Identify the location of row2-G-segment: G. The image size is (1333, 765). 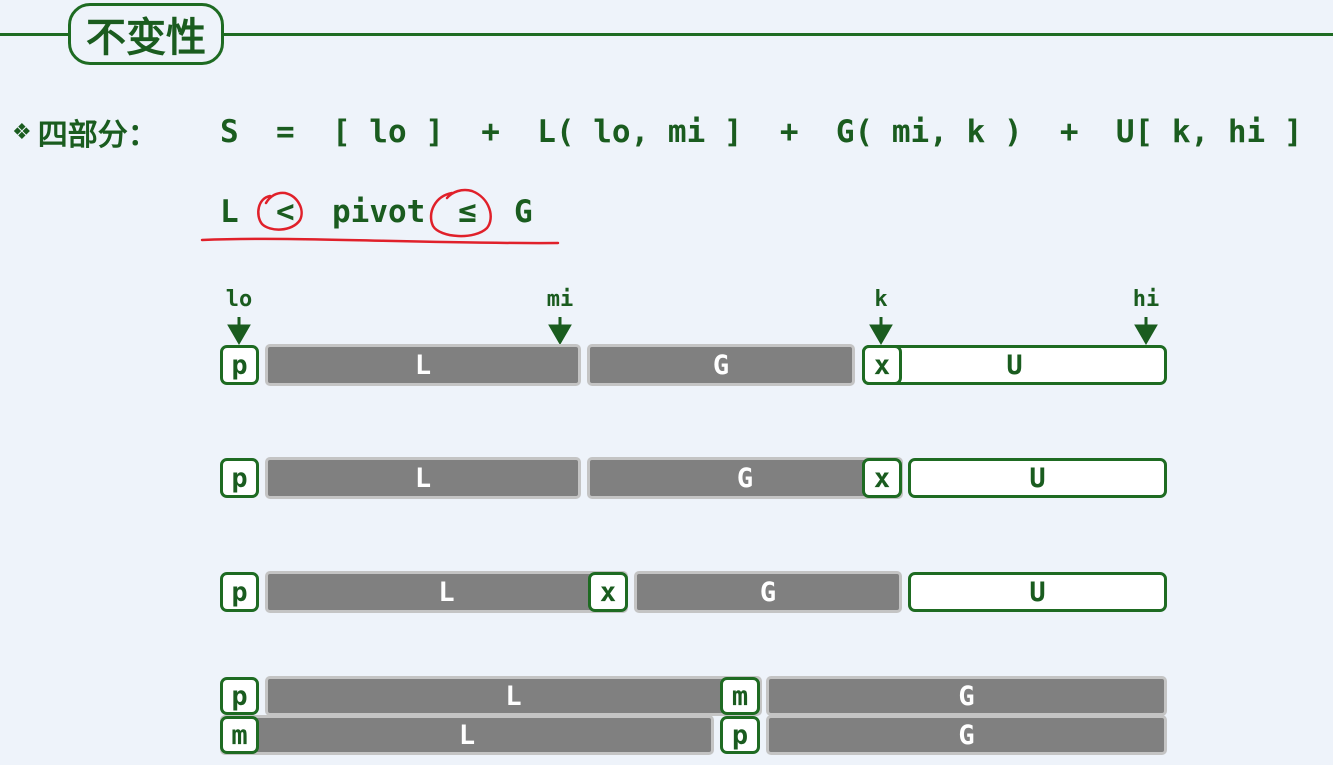
(745, 478).